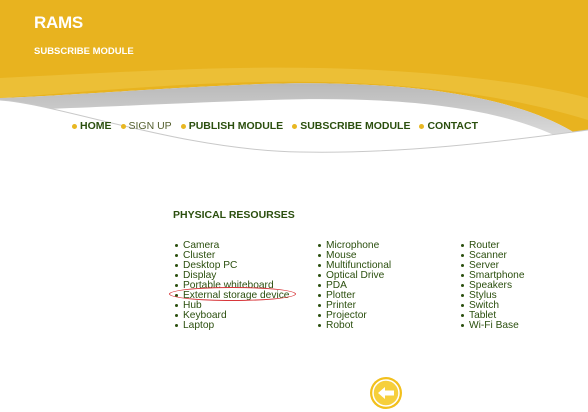  Describe the element at coordinates (452, 126) in the screenshot. I see `nav-item-label: CONTACT` at that location.